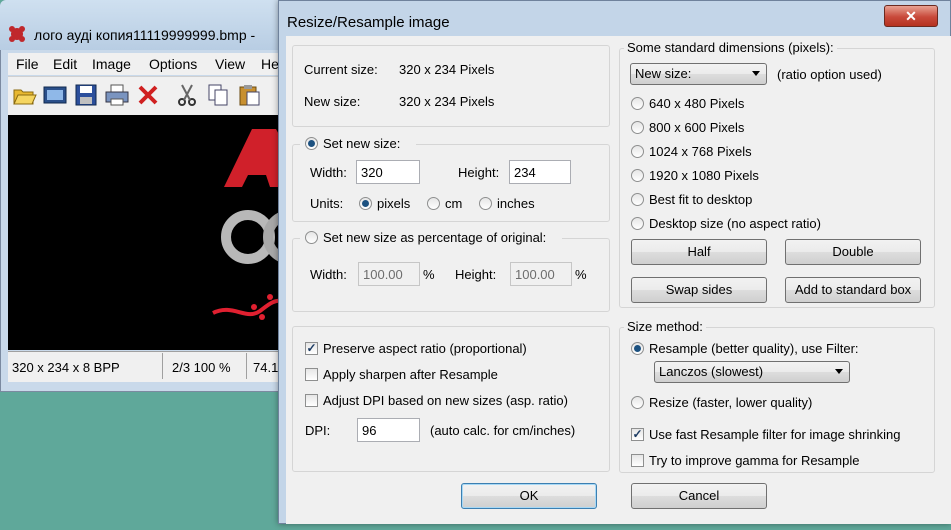  What do you see at coordinates (86, 95) in the screenshot?
I see `save-icon` at bounding box center [86, 95].